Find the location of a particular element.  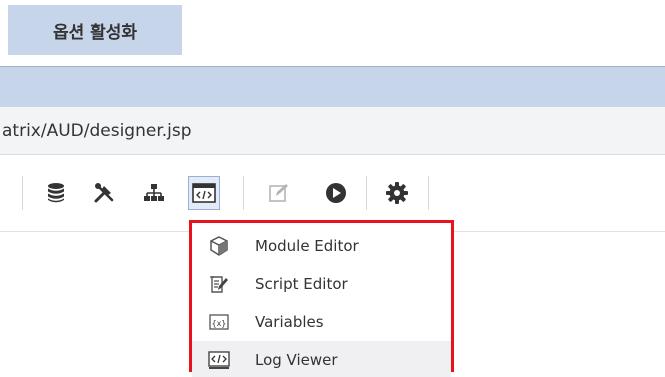

cube-icon is located at coordinates (219, 246).